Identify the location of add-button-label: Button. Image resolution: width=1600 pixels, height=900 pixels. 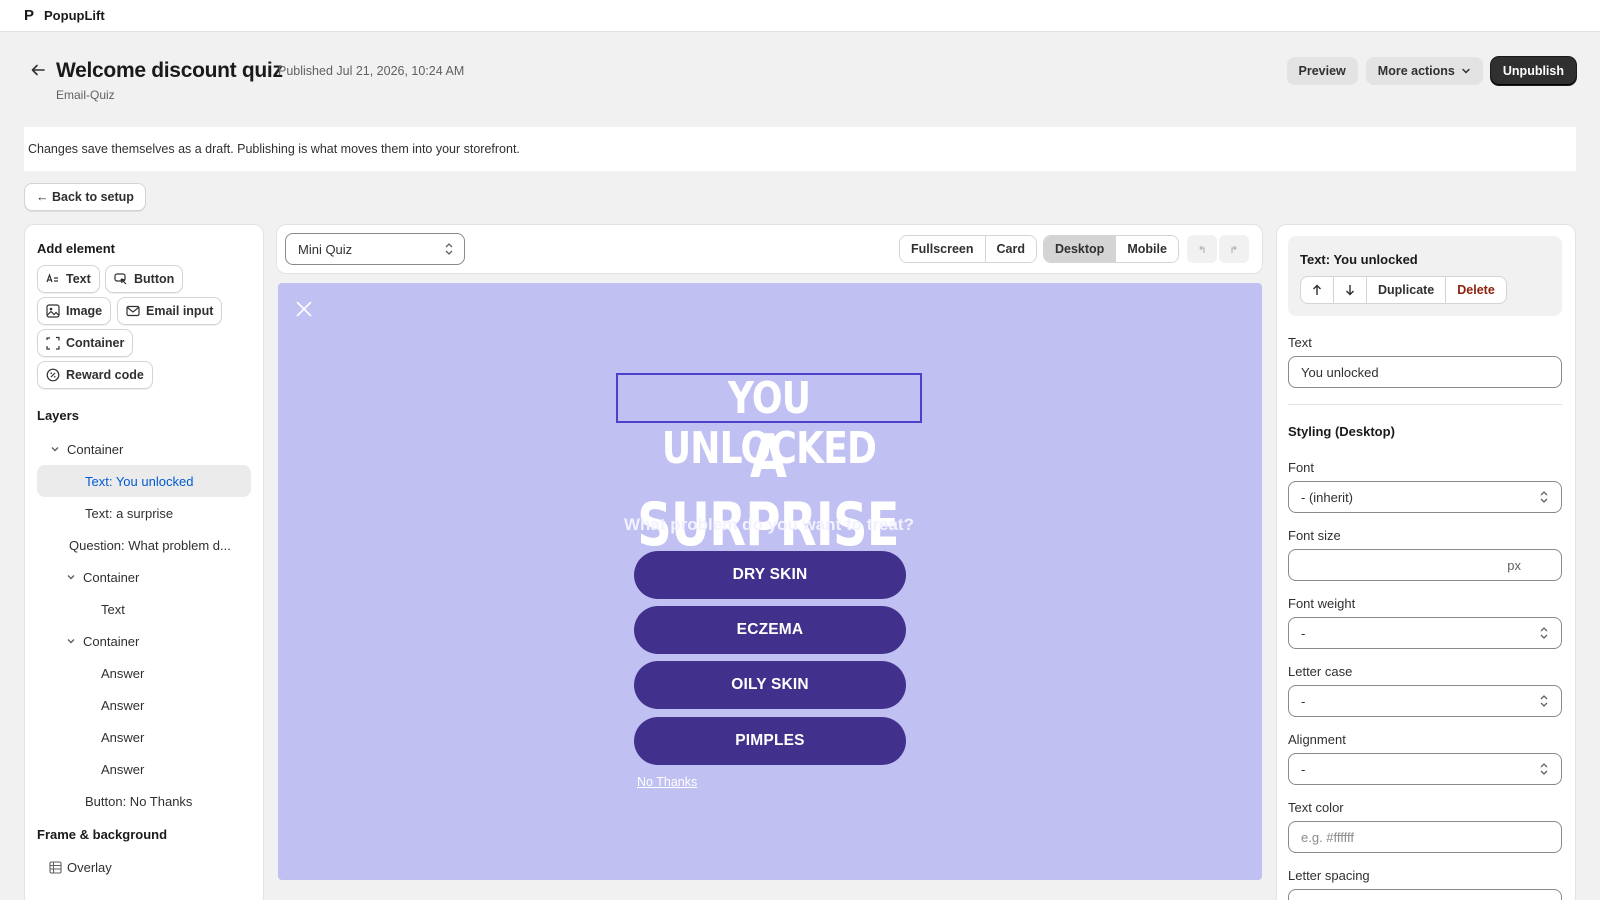
(154, 279).